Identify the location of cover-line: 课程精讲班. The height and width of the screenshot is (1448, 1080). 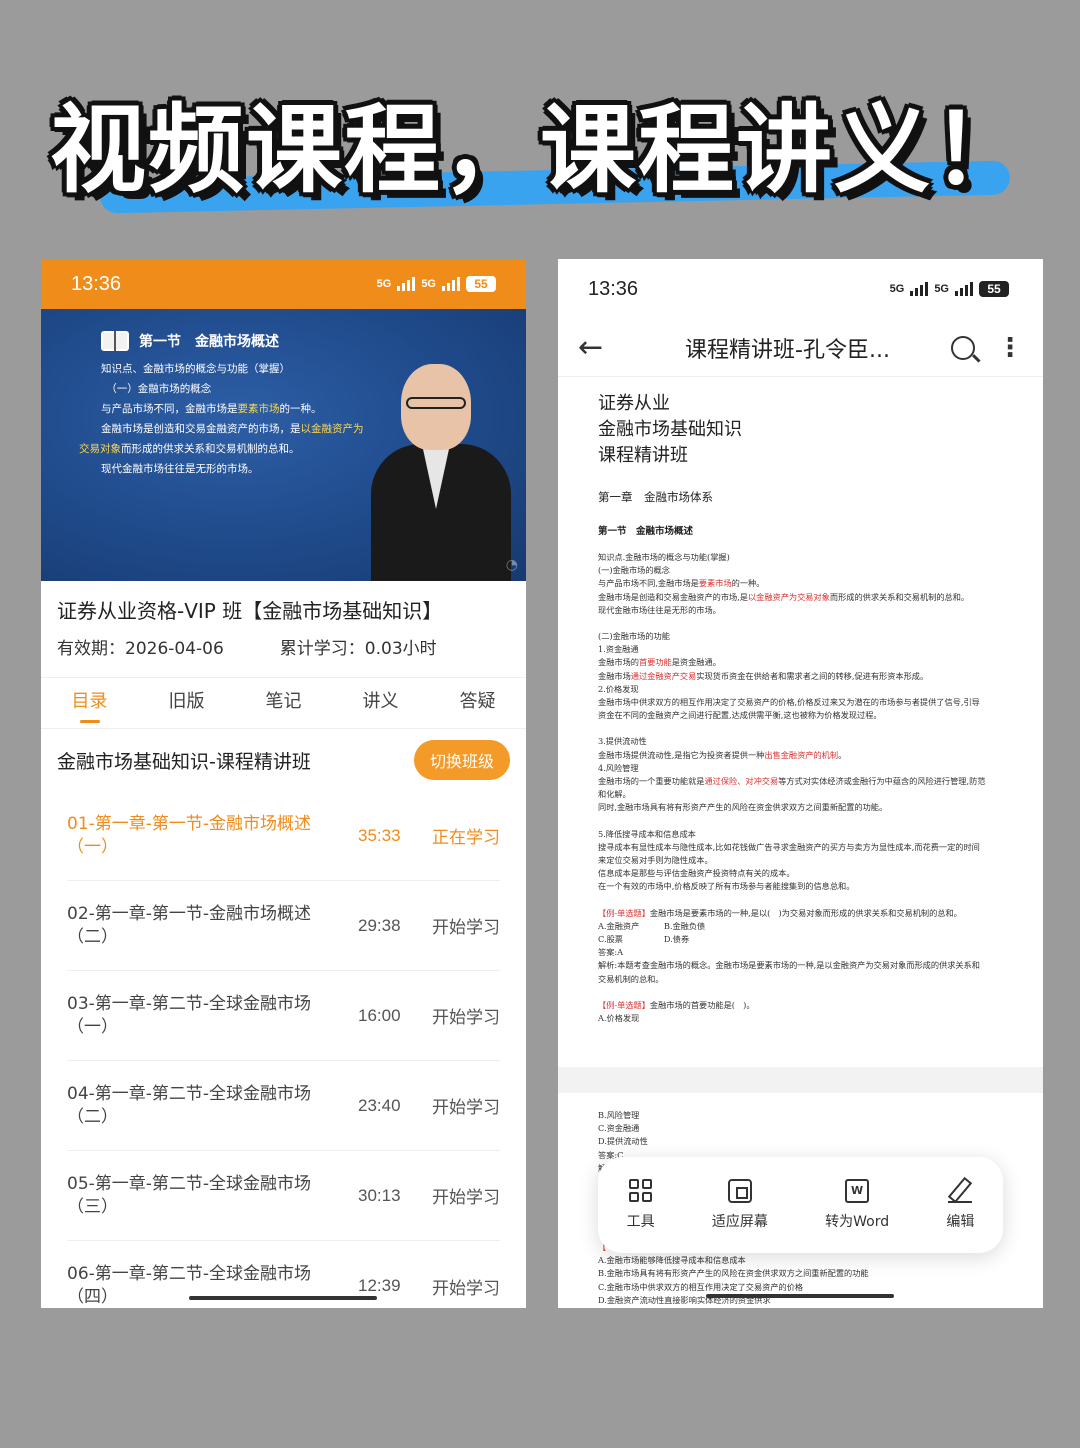
(643, 455).